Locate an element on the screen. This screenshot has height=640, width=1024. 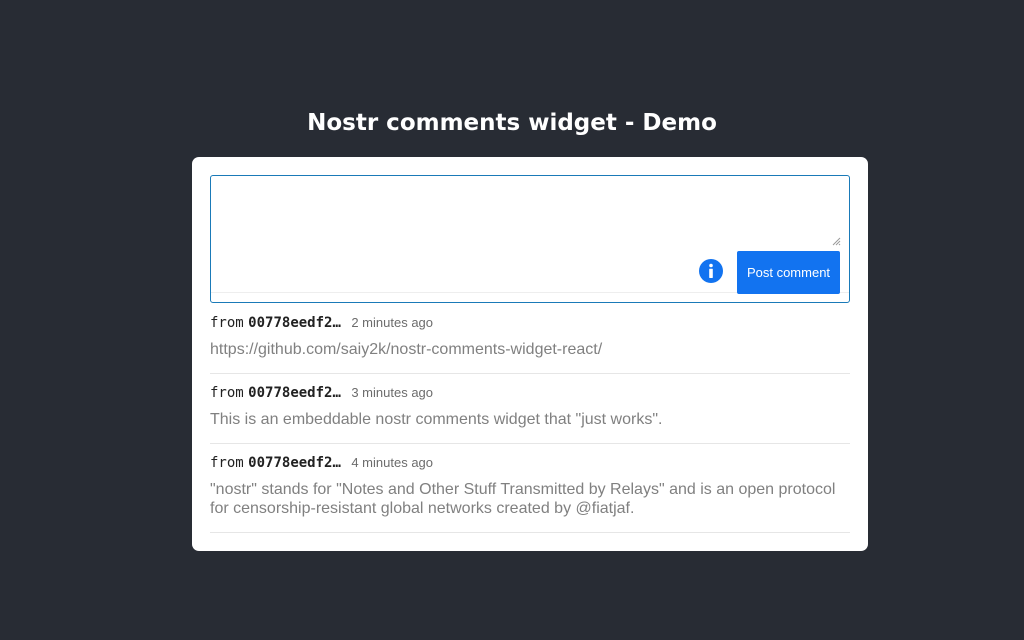
comment-timestamp: 2 minutes ago is located at coordinates (392, 322).